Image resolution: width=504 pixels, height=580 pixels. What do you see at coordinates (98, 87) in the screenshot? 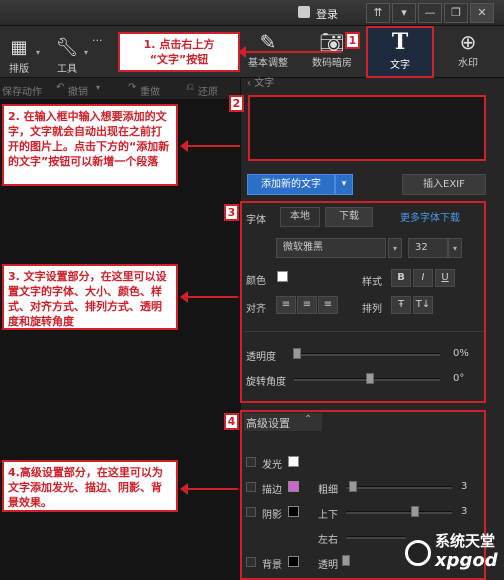
I see `undo-dropdown-icon: ▾` at bounding box center [98, 87].